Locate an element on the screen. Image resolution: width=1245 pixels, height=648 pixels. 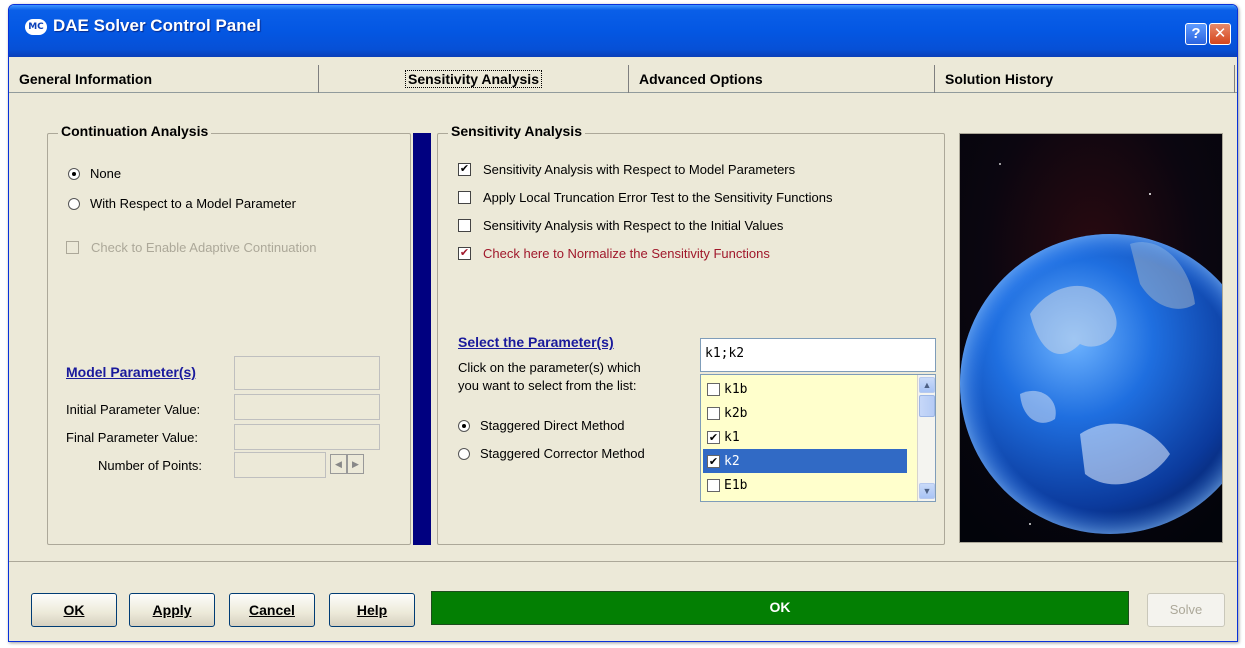
tab-label: Sensitivity Analysis is located at coordinates (473, 79).